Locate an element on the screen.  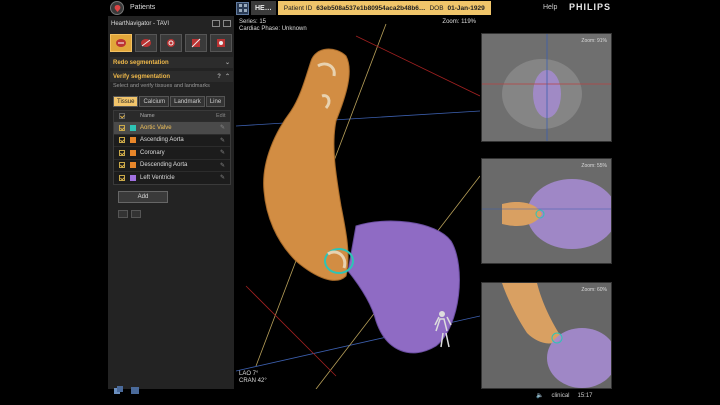
side-view-bottom: Zoom: 60% is located at coordinates (546, 335).